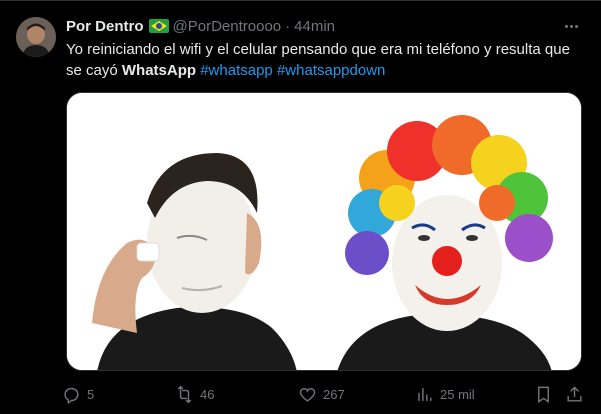  Describe the element at coordinates (236, 70) in the screenshot. I see `hashtag-link: #whatsapp` at that location.